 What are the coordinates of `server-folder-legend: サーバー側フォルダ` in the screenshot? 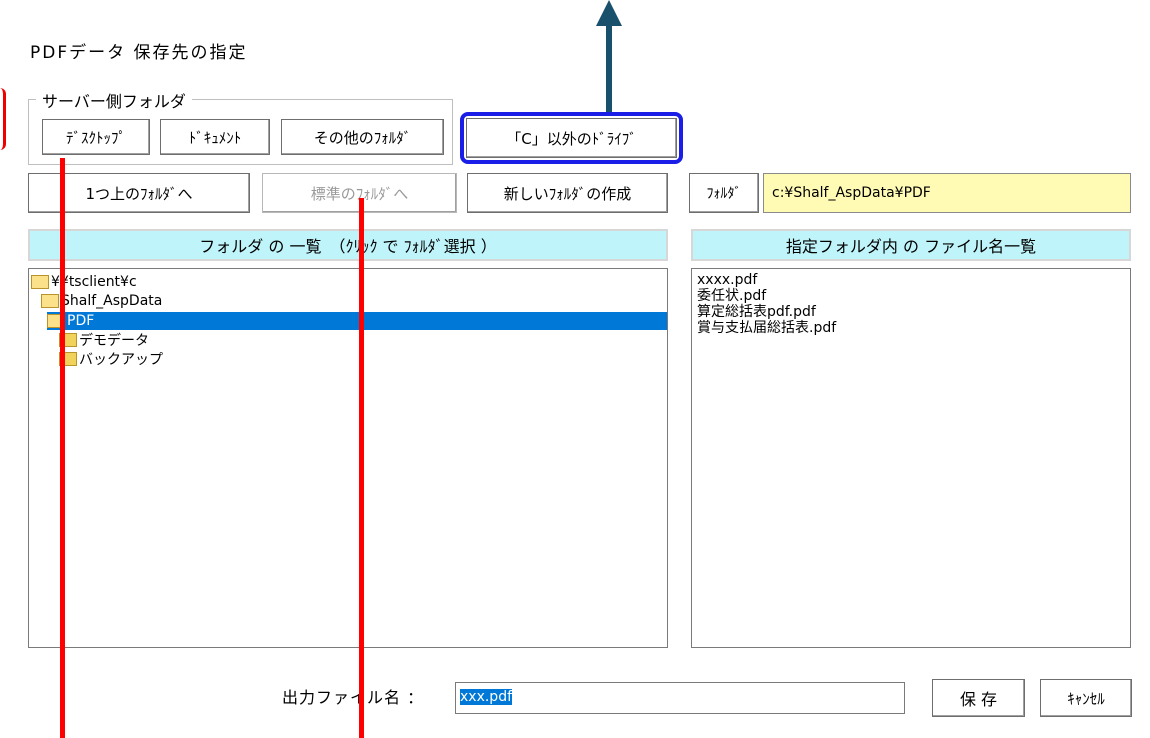 It's located at (114, 100).